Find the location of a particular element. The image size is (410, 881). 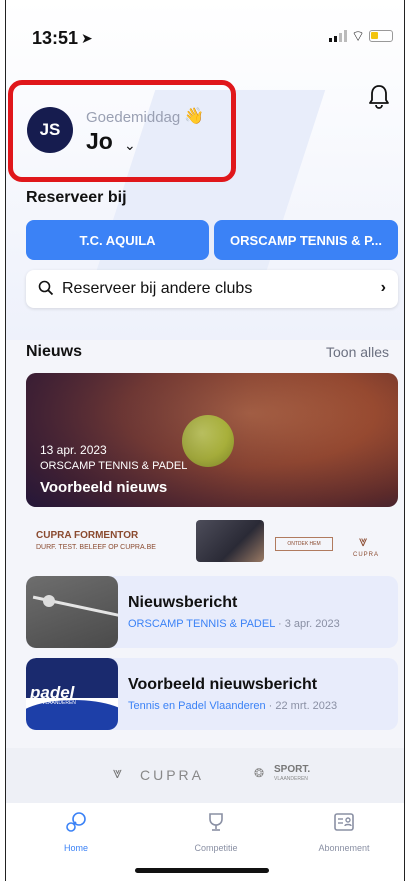

featured-news-title: Voorbeeld nieuws is located at coordinates (104, 487).